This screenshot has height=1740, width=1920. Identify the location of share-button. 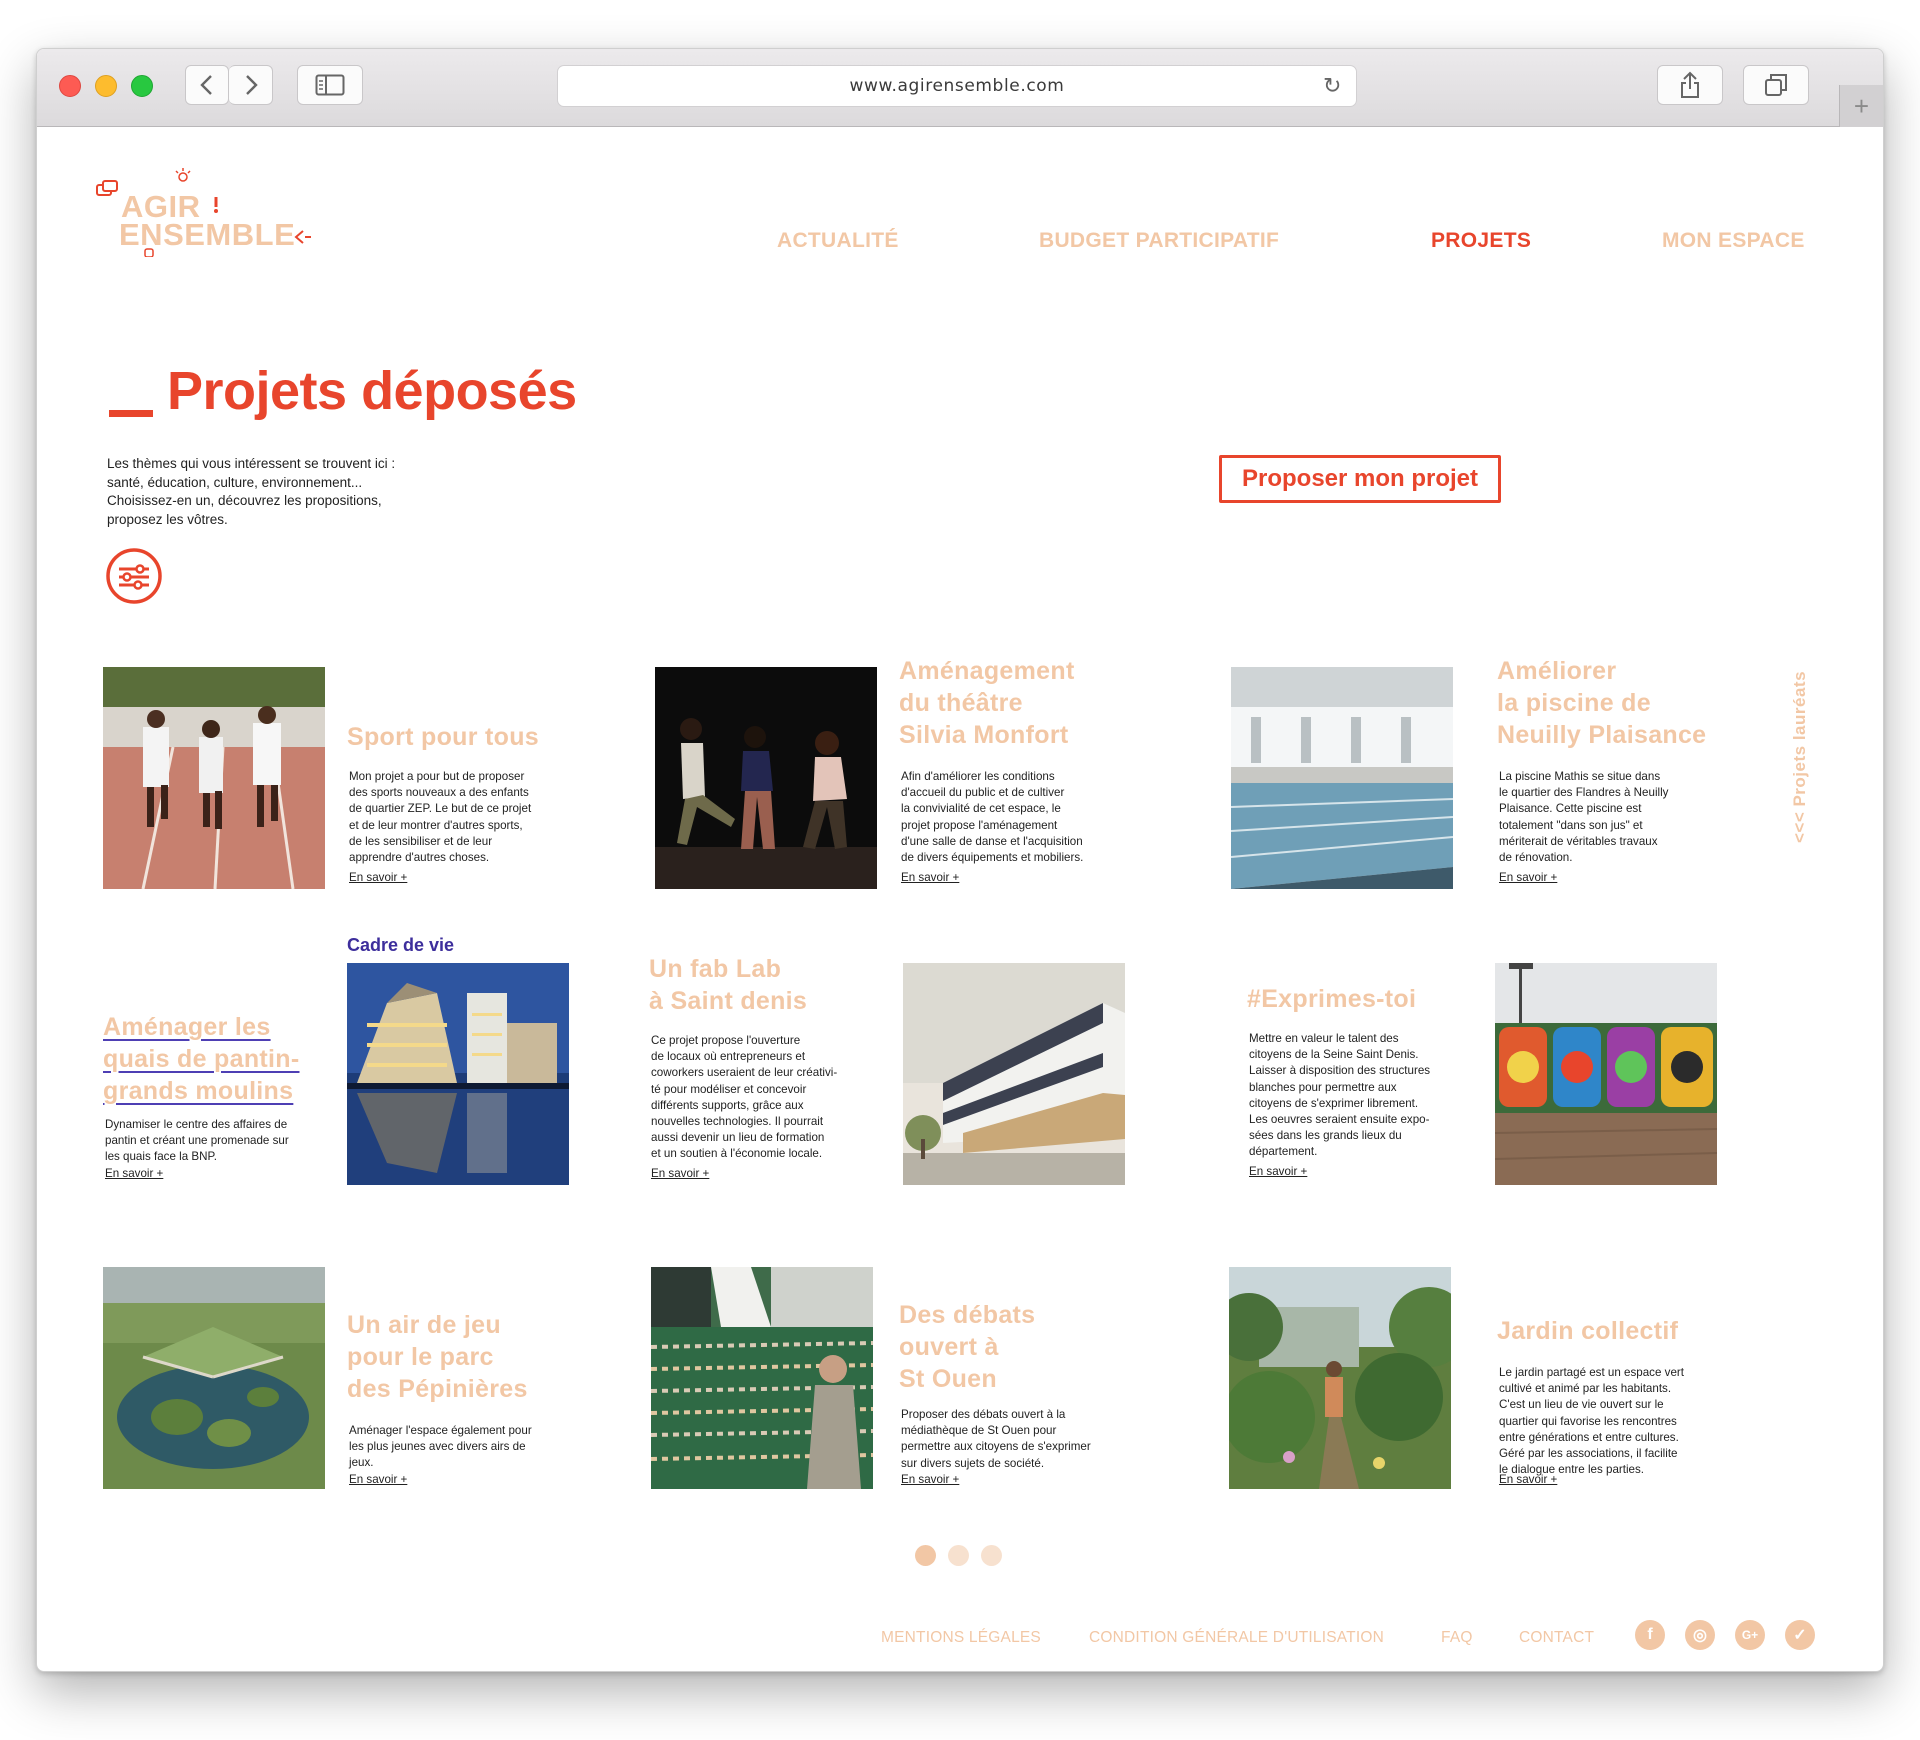
(1690, 85).